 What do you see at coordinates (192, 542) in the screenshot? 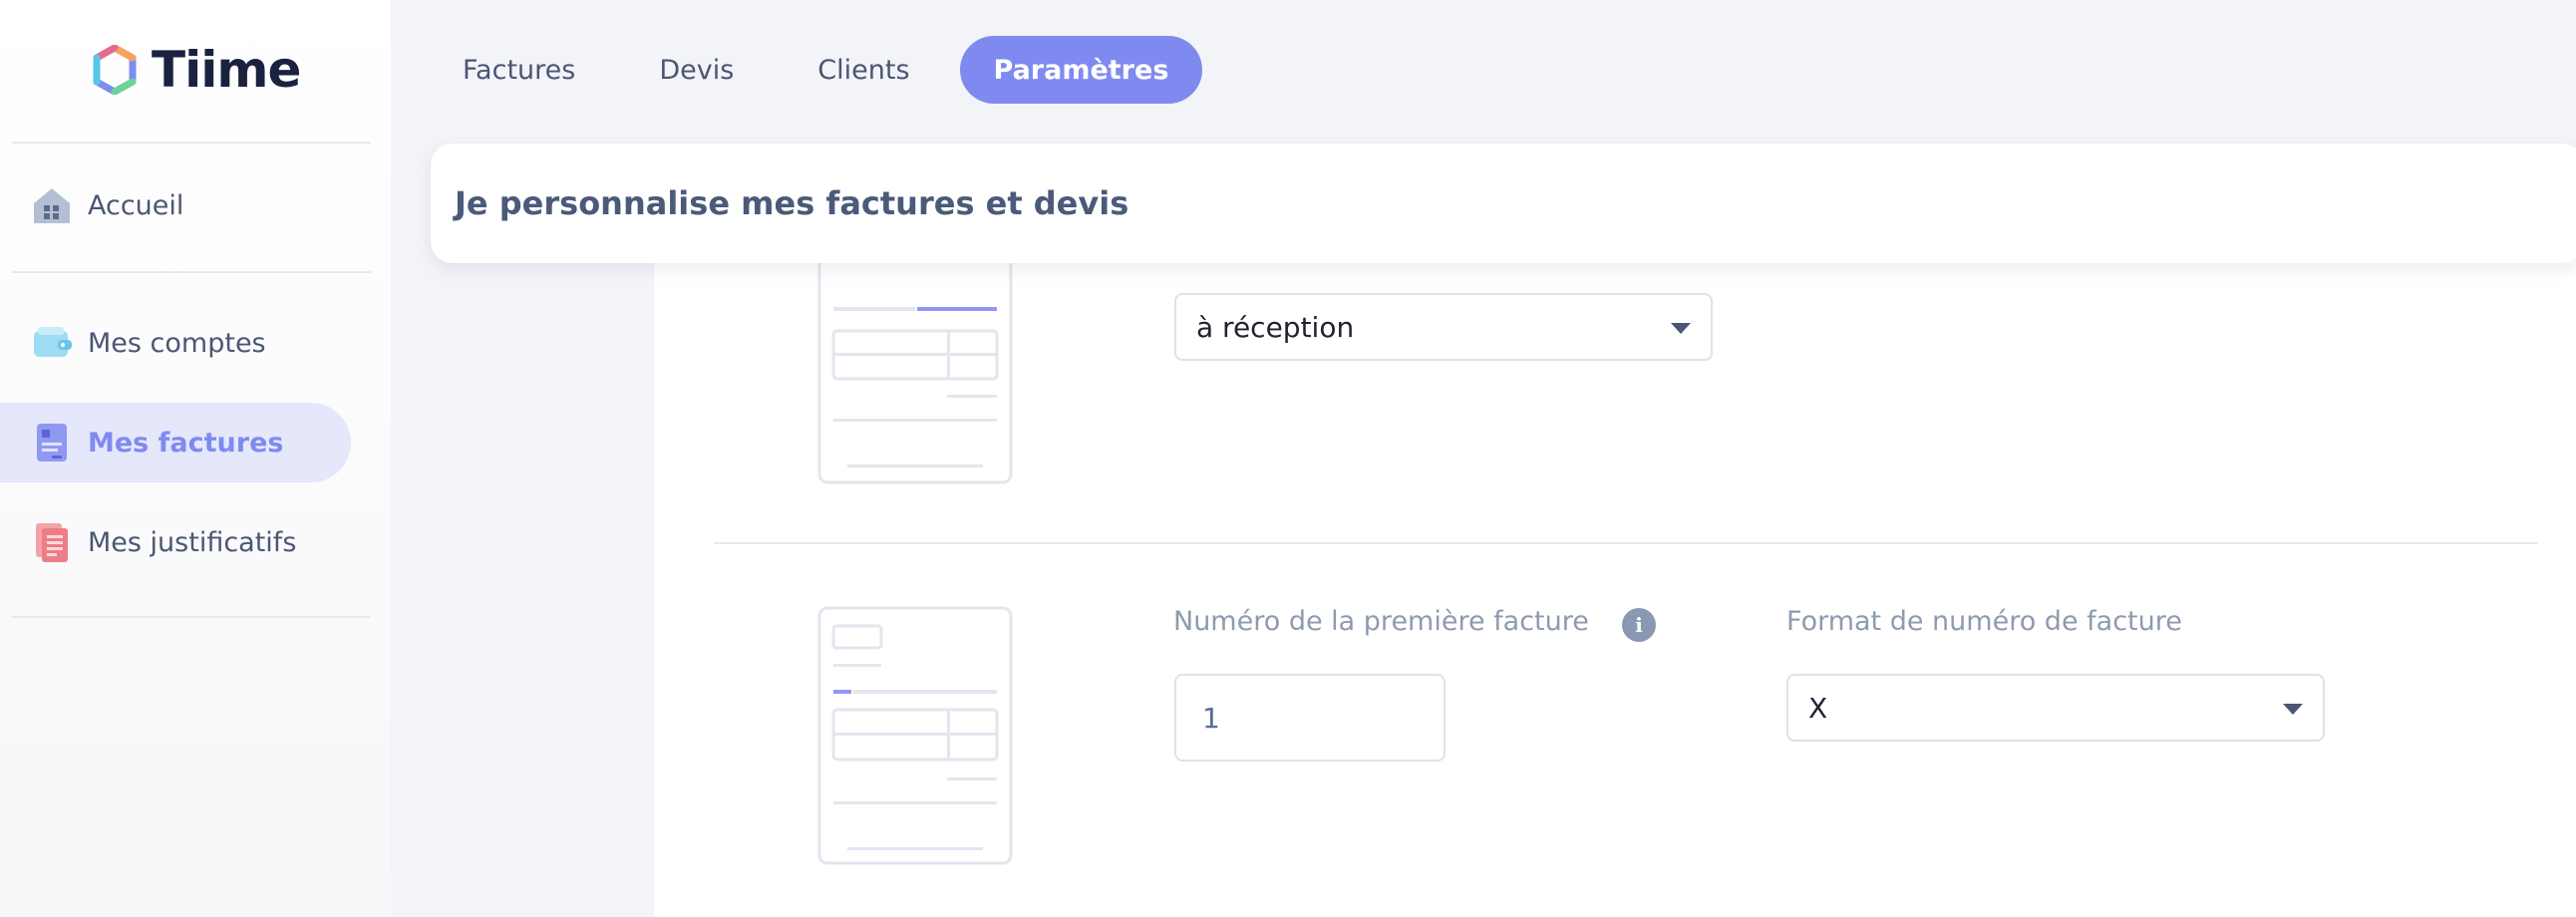
I see `sidebar-item-label: Mes justificatifs` at bounding box center [192, 542].